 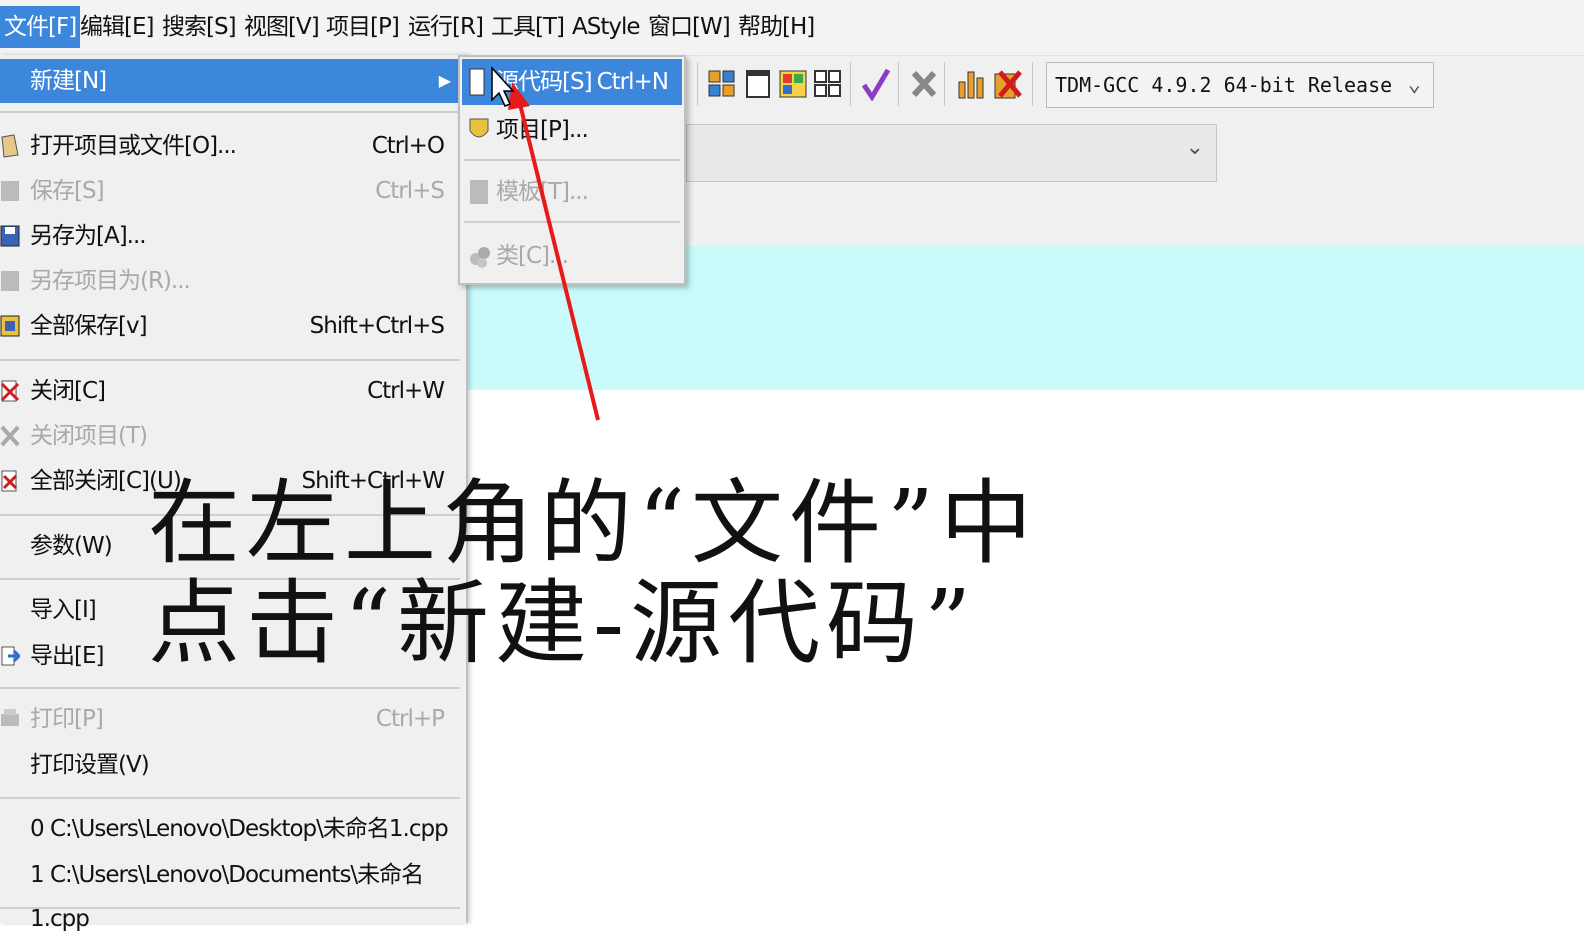 I want to click on annotation-line-2: 点击“新建-源代码”, so click(x=563, y=623).